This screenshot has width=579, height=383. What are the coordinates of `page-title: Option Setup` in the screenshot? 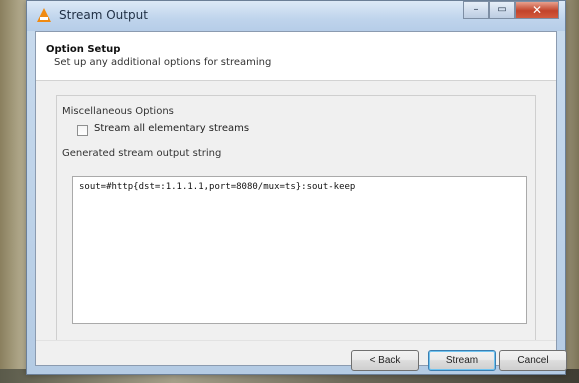 It's located at (83, 49).